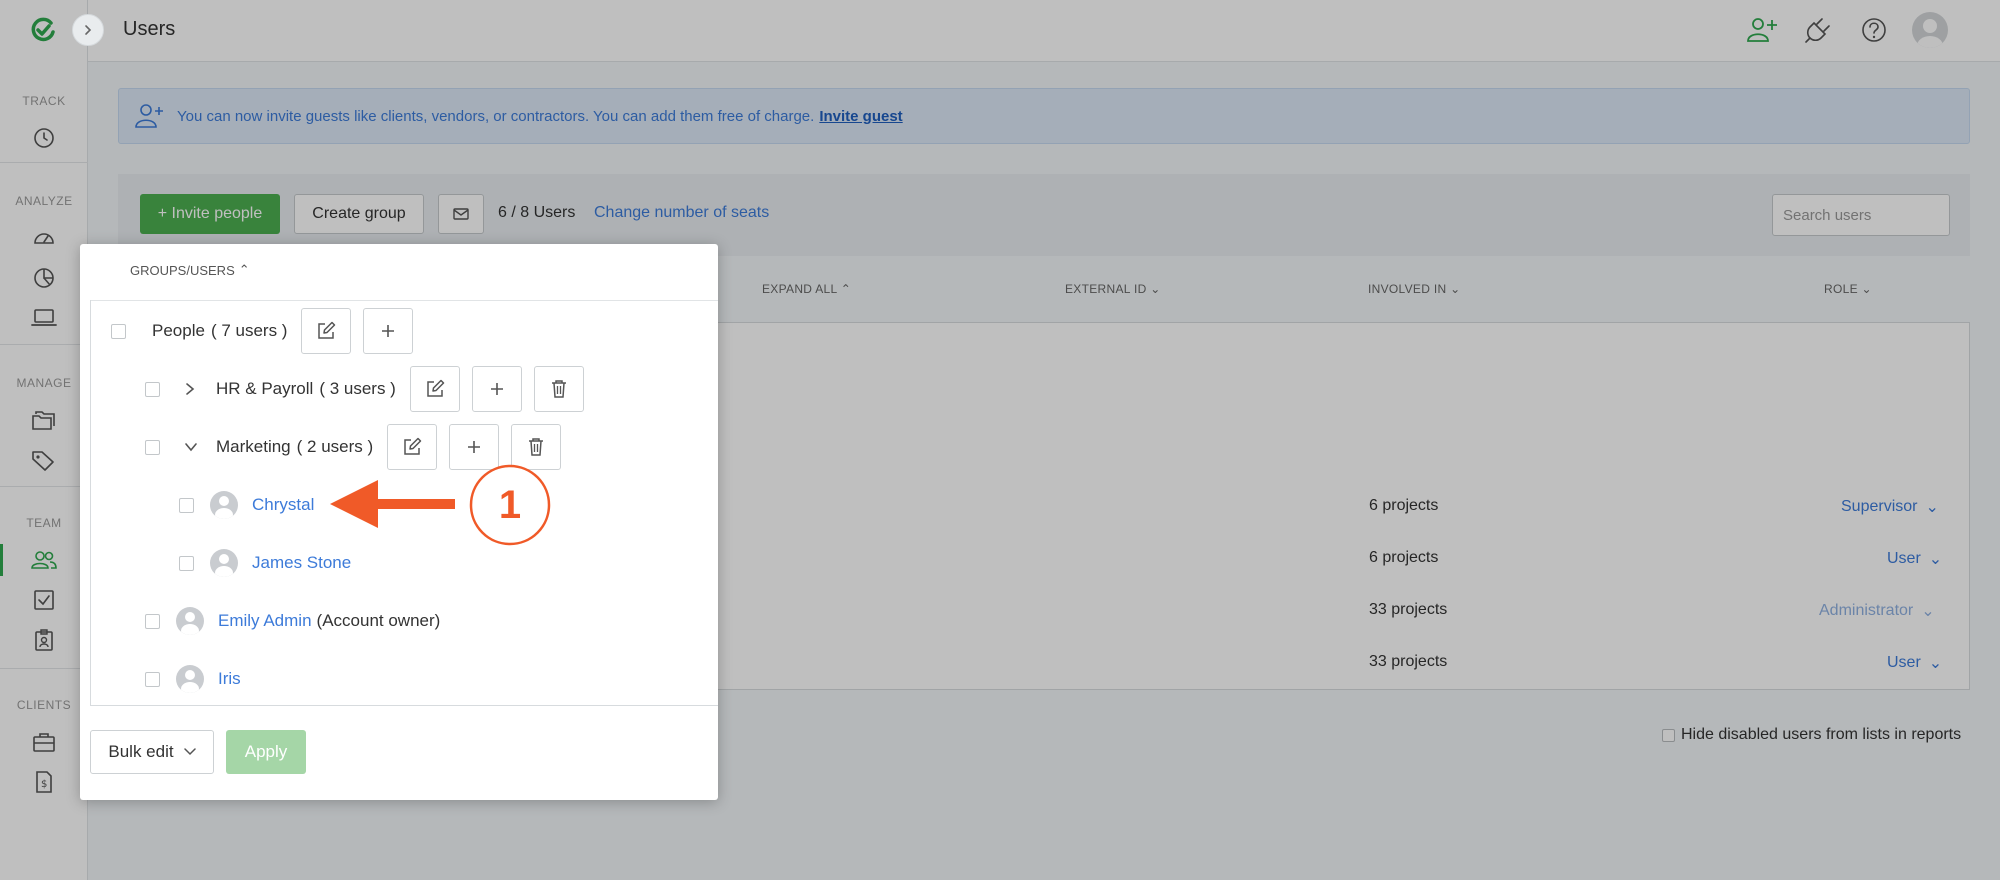 Image resolution: width=2000 pixels, height=880 pixels. I want to click on annotation-number: 1, so click(510, 504).